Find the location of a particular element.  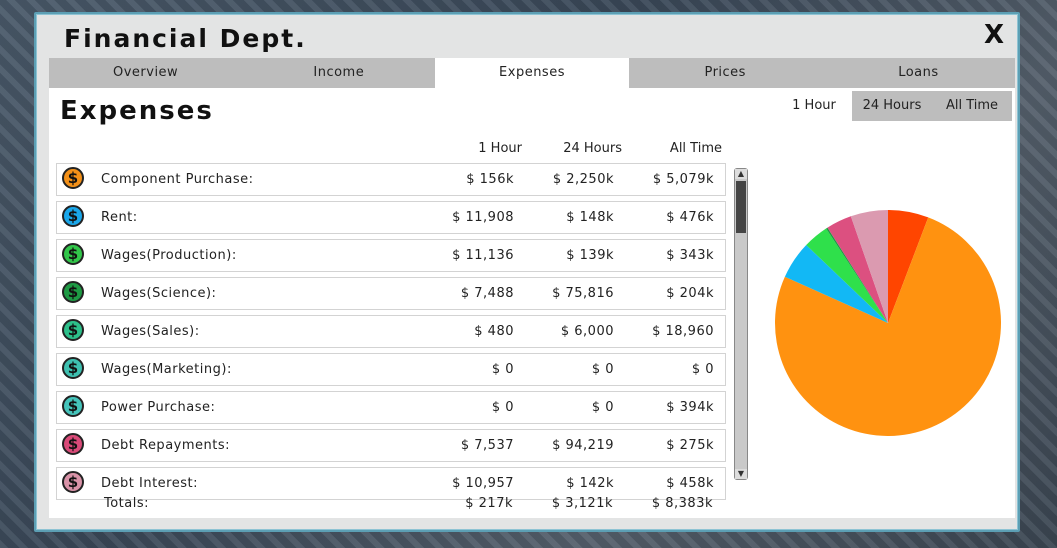

expense-value-all-time: $ 394k is located at coordinates (690, 407).